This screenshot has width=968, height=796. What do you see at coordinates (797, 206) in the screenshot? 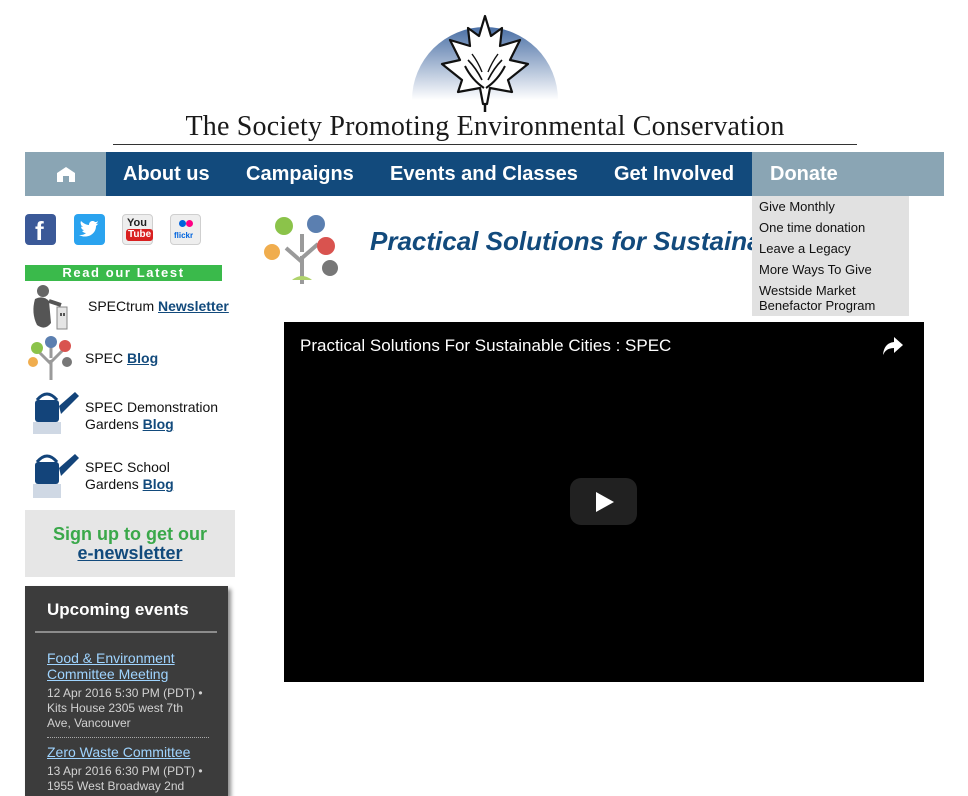
I see `overlay-give-monthly: Give Monthly` at bounding box center [797, 206].